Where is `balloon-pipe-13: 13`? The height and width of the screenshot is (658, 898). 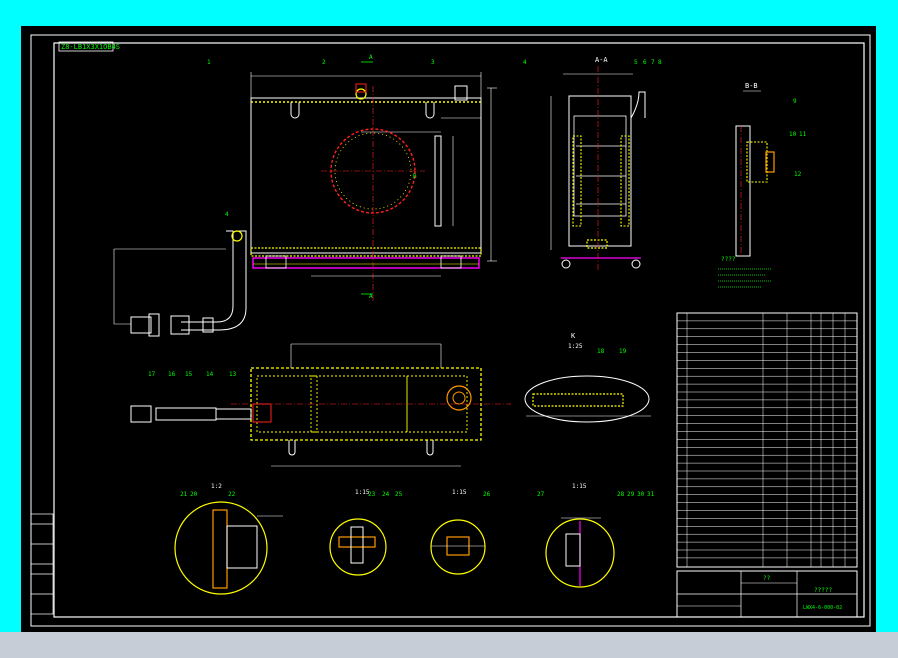 balloon-pipe-13: 13 is located at coordinates (233, 374).